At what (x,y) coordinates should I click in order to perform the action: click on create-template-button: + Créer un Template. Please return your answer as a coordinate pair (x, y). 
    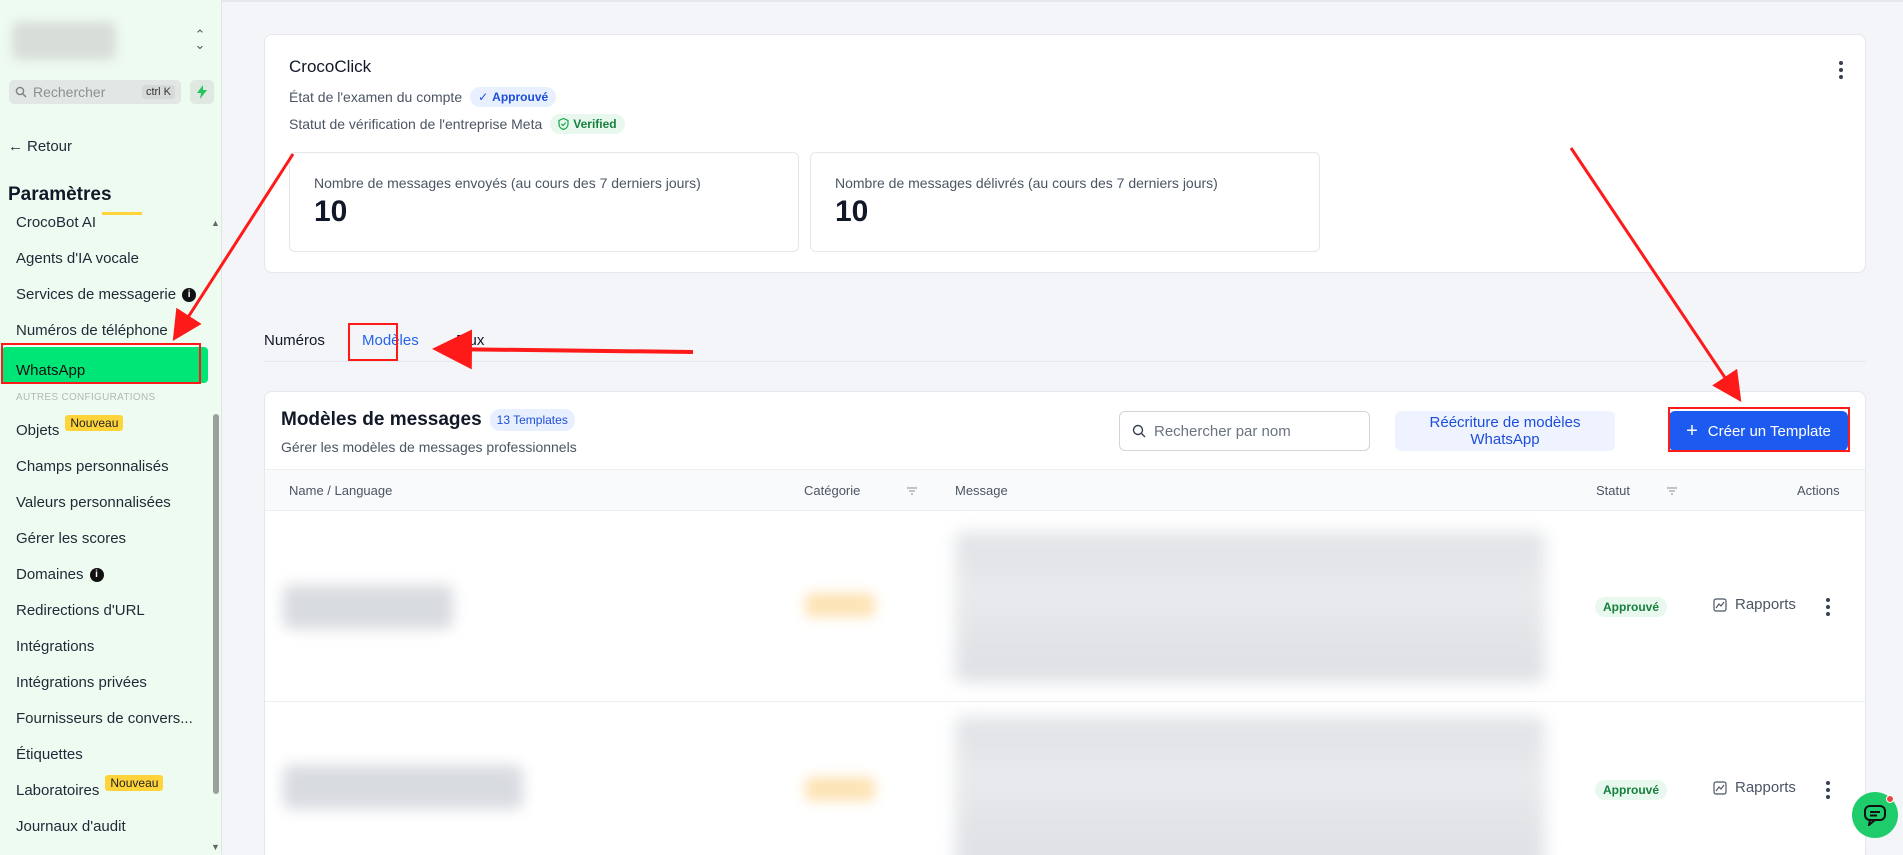
    Looking at the image, I should click on (1758, 431).